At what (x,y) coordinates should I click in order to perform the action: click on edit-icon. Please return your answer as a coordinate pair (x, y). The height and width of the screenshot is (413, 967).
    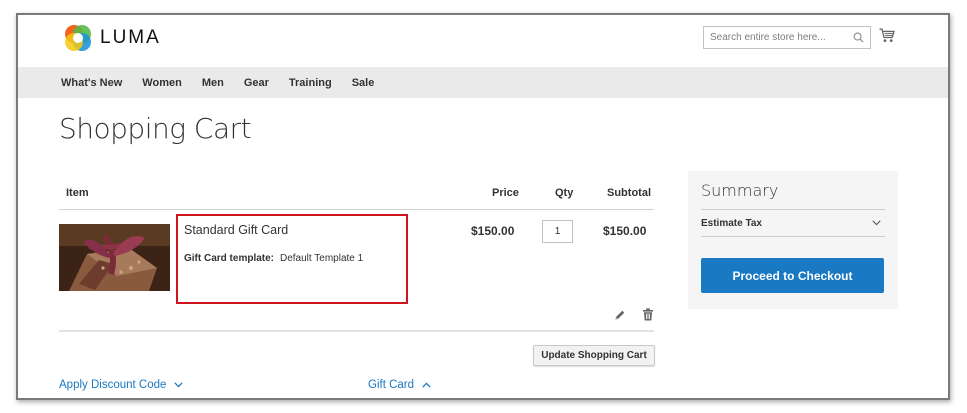
    Looking at the image, I should click on (620, 315).